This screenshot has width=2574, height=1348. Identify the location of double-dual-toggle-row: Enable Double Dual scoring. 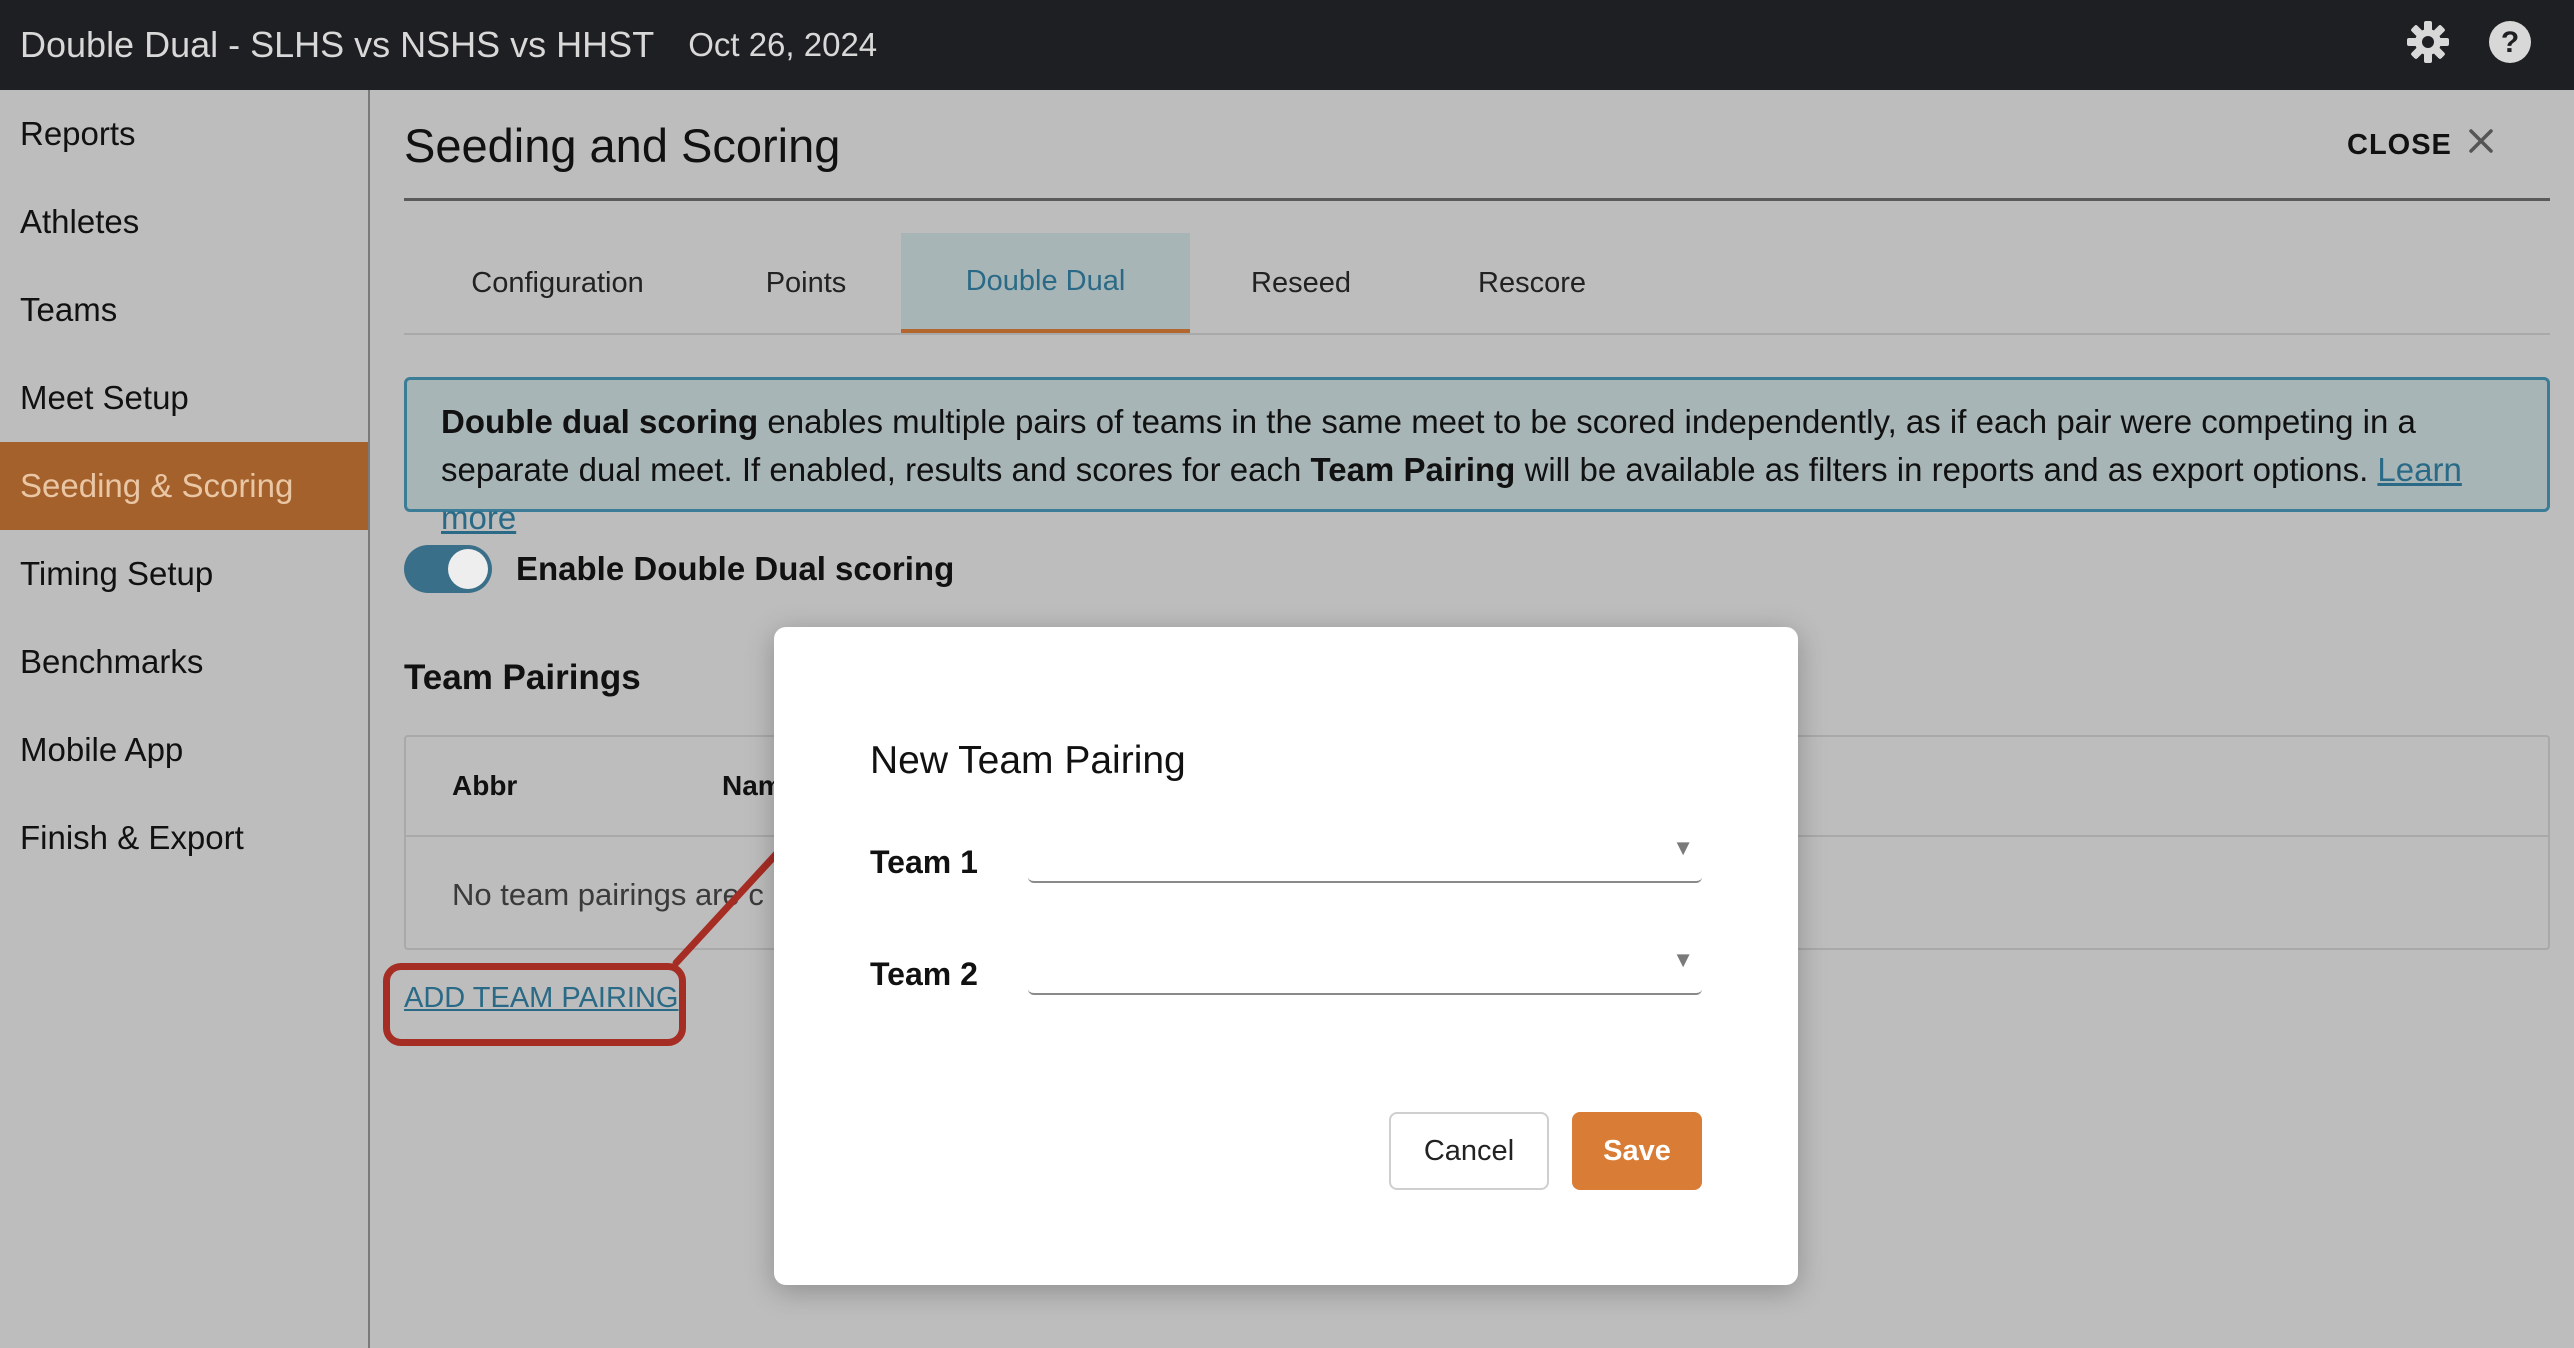
(679, 569).